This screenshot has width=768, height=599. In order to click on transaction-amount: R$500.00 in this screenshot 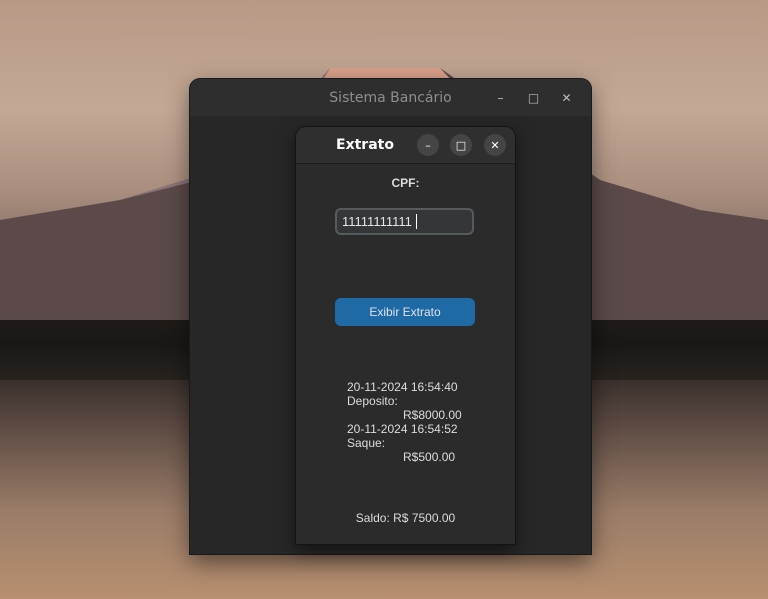, I will do `click(429, 457)`.